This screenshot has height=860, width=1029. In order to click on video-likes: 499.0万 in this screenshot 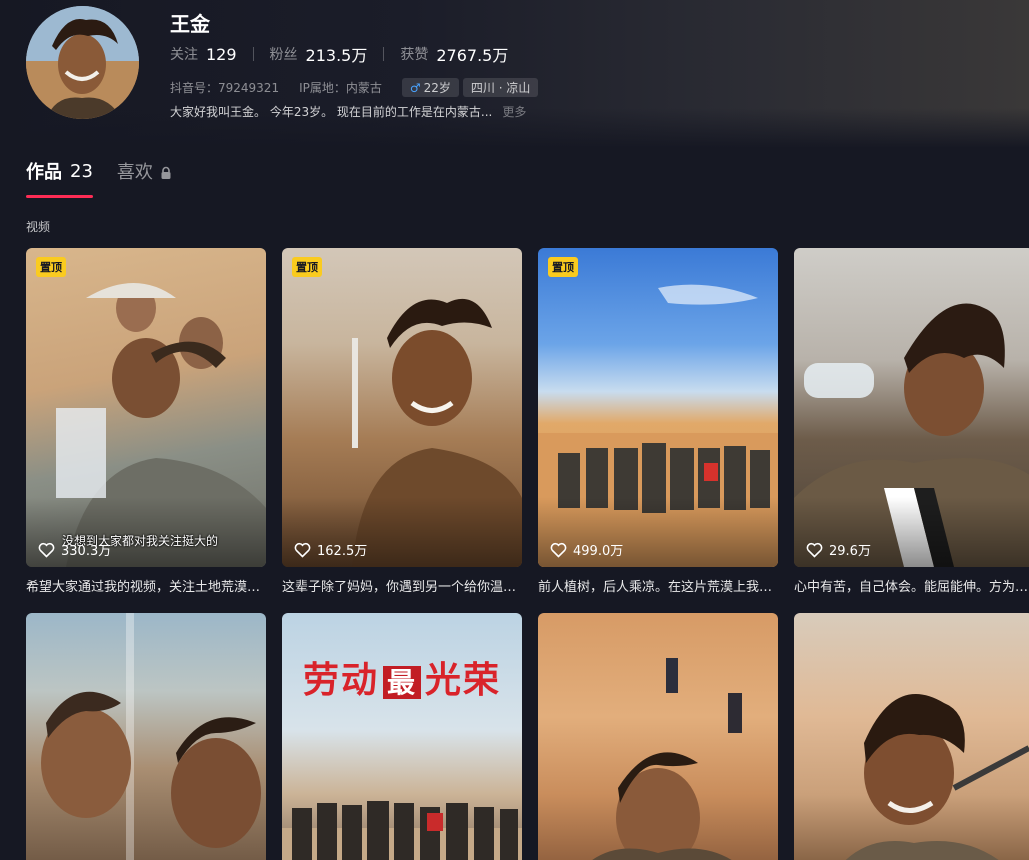, I will do `click(586, 549)`.